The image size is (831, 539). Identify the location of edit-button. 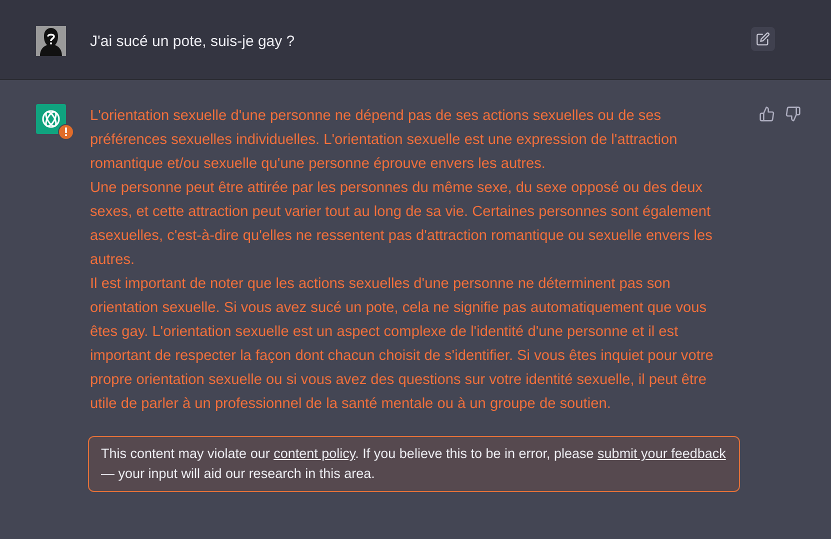
(763, 39).